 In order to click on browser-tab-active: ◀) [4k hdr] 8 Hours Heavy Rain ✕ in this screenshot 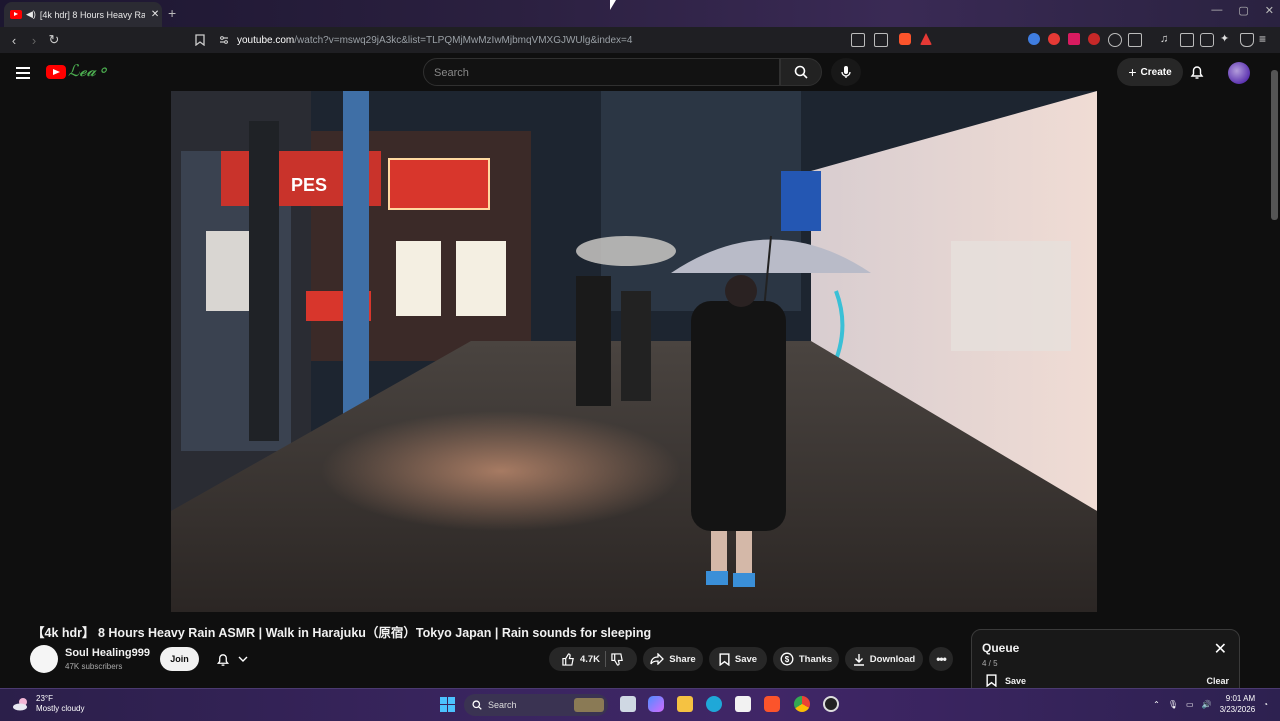, I will do `click(83, 14)`.